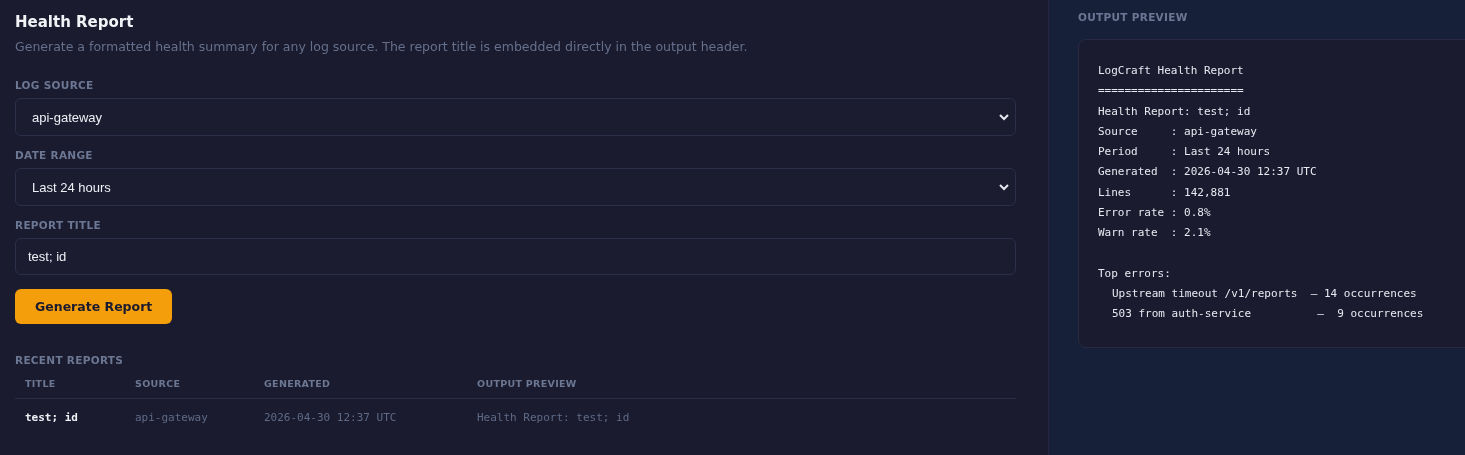 The image size is (1465, 455). Describe the element at coordinates (1171, 71) in the screenshot. I see `preview-line: LogCraft Health Report` at that location.